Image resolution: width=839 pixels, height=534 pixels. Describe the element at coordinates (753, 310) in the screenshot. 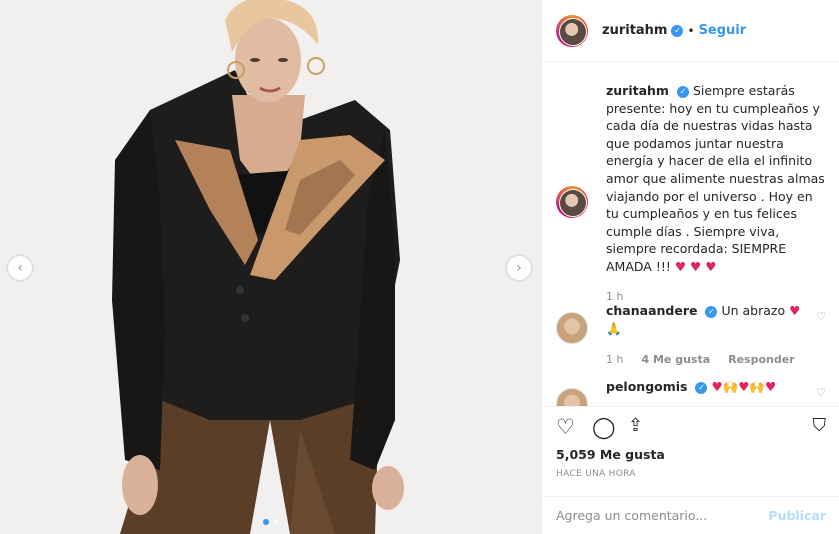

I see `comment-text: Un abrazo` at that location.